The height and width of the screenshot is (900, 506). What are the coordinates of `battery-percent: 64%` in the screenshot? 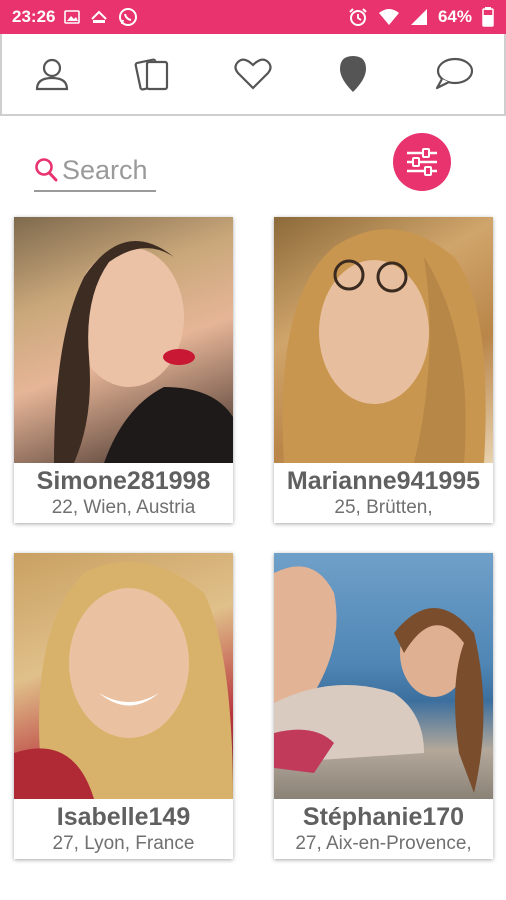 It's located at (454, 16).